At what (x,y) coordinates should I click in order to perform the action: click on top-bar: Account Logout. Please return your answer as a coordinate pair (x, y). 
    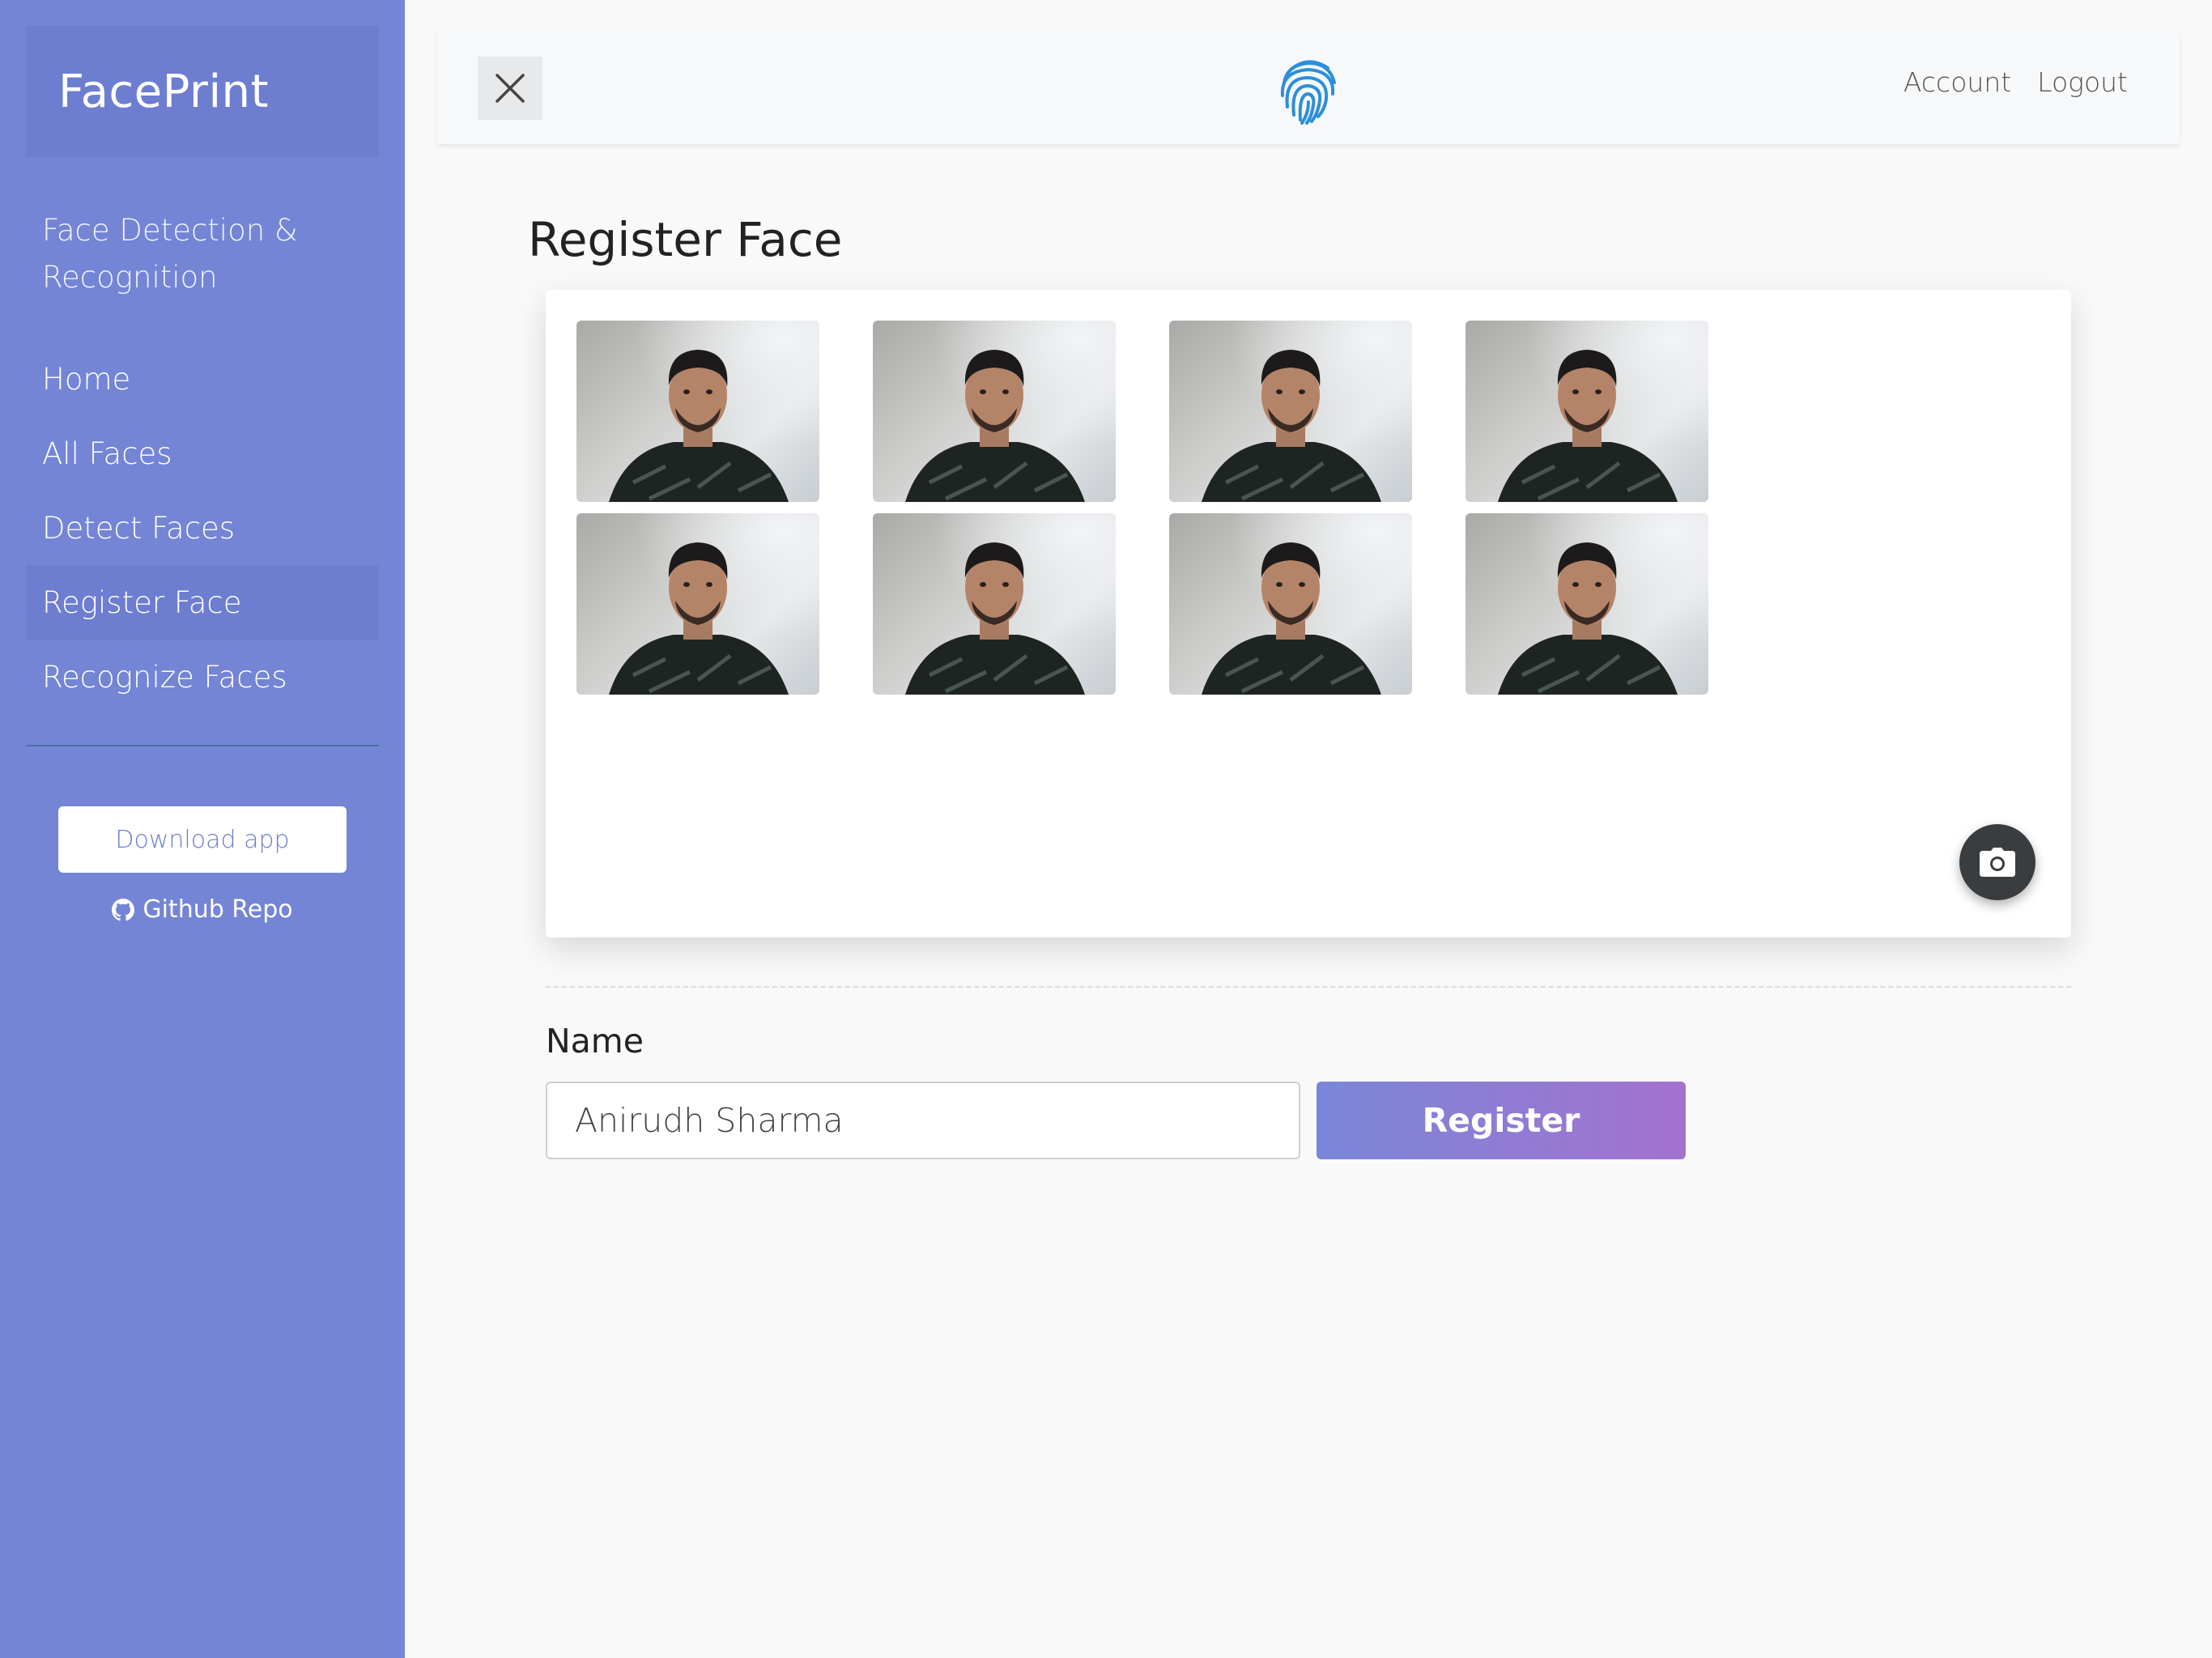
    Looking at the image, I should click on (1308, 86).